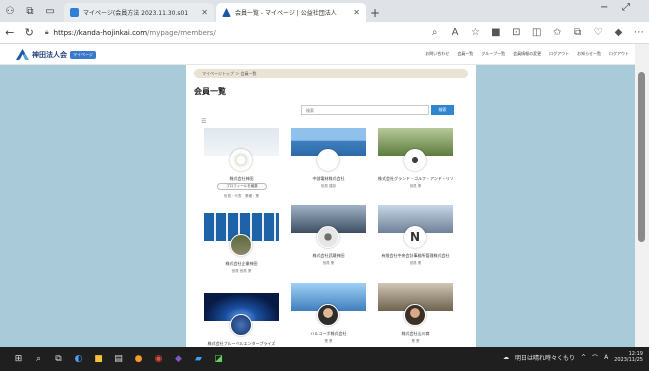  Describe the element at coordinates (496, 32) in the screenshot. I see `extension-icon: ■` at that location.